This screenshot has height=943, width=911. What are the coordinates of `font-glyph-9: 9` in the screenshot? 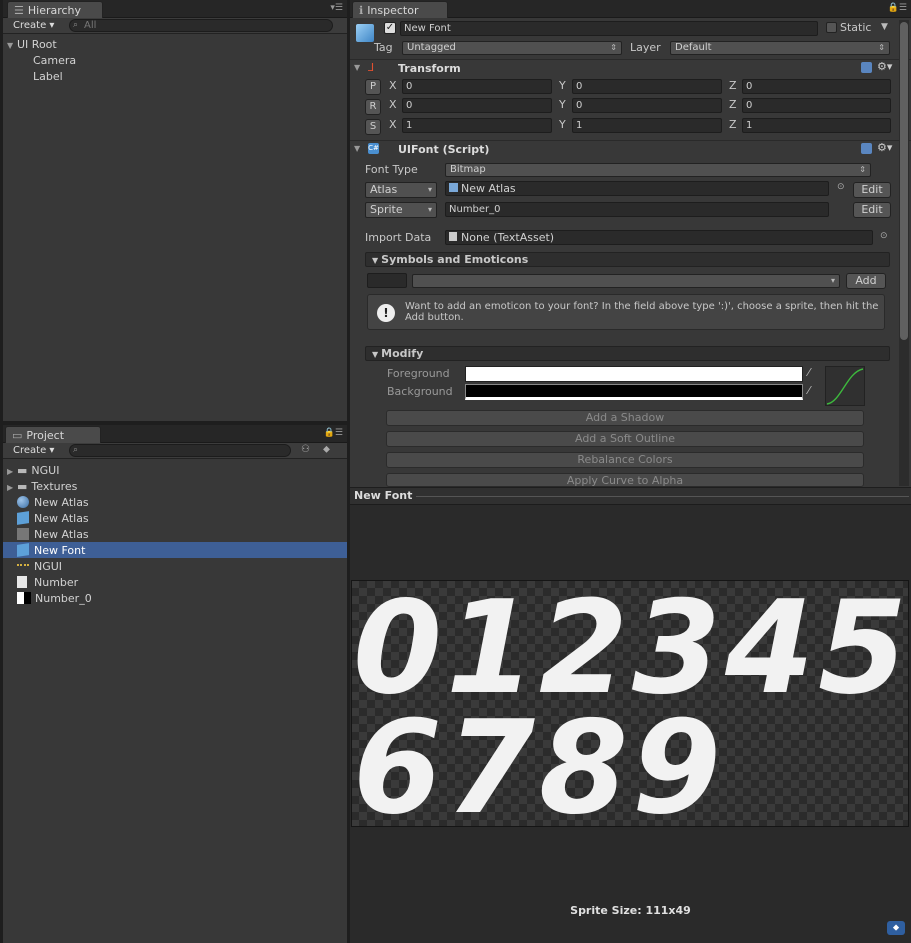 It's located at (676, 760).